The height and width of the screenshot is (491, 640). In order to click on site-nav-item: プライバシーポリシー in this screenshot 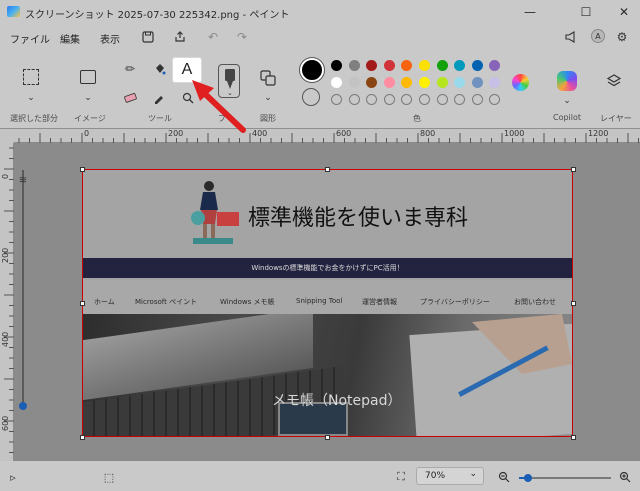, I will do `click(455, 302)`.